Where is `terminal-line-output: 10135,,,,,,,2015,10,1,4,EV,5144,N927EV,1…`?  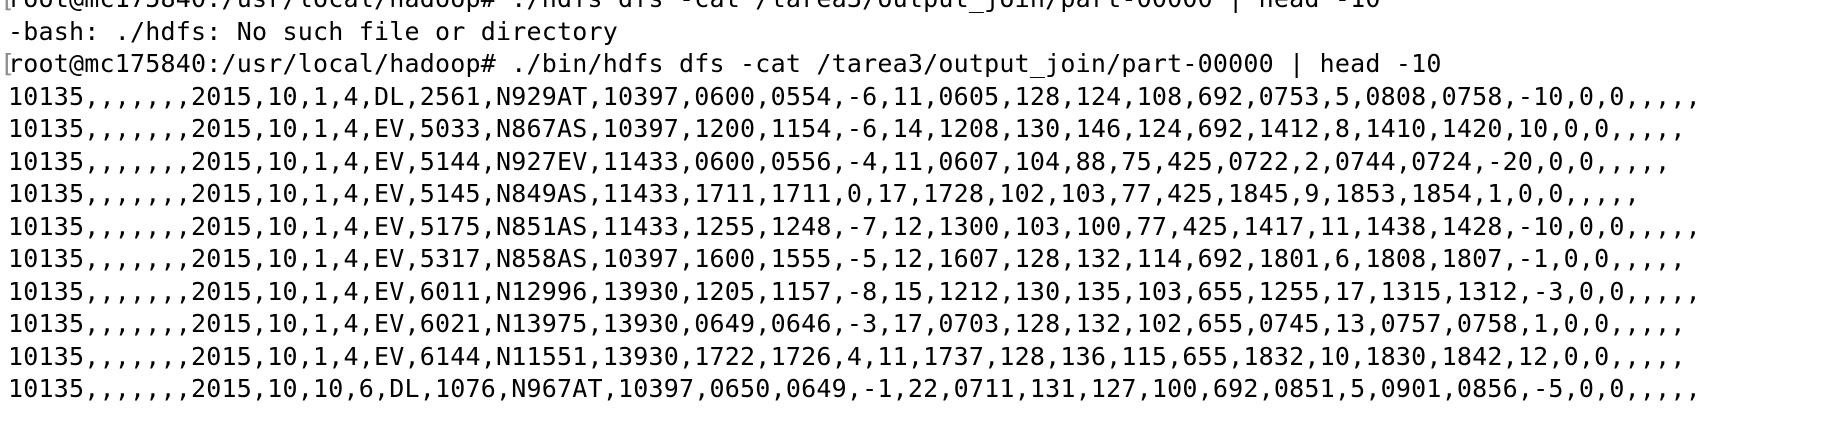 terminal-line-output: 10135,,,,,,,2015,10,1,4,EV,5144,N927EV,1… is located at coordinates (854, 162).